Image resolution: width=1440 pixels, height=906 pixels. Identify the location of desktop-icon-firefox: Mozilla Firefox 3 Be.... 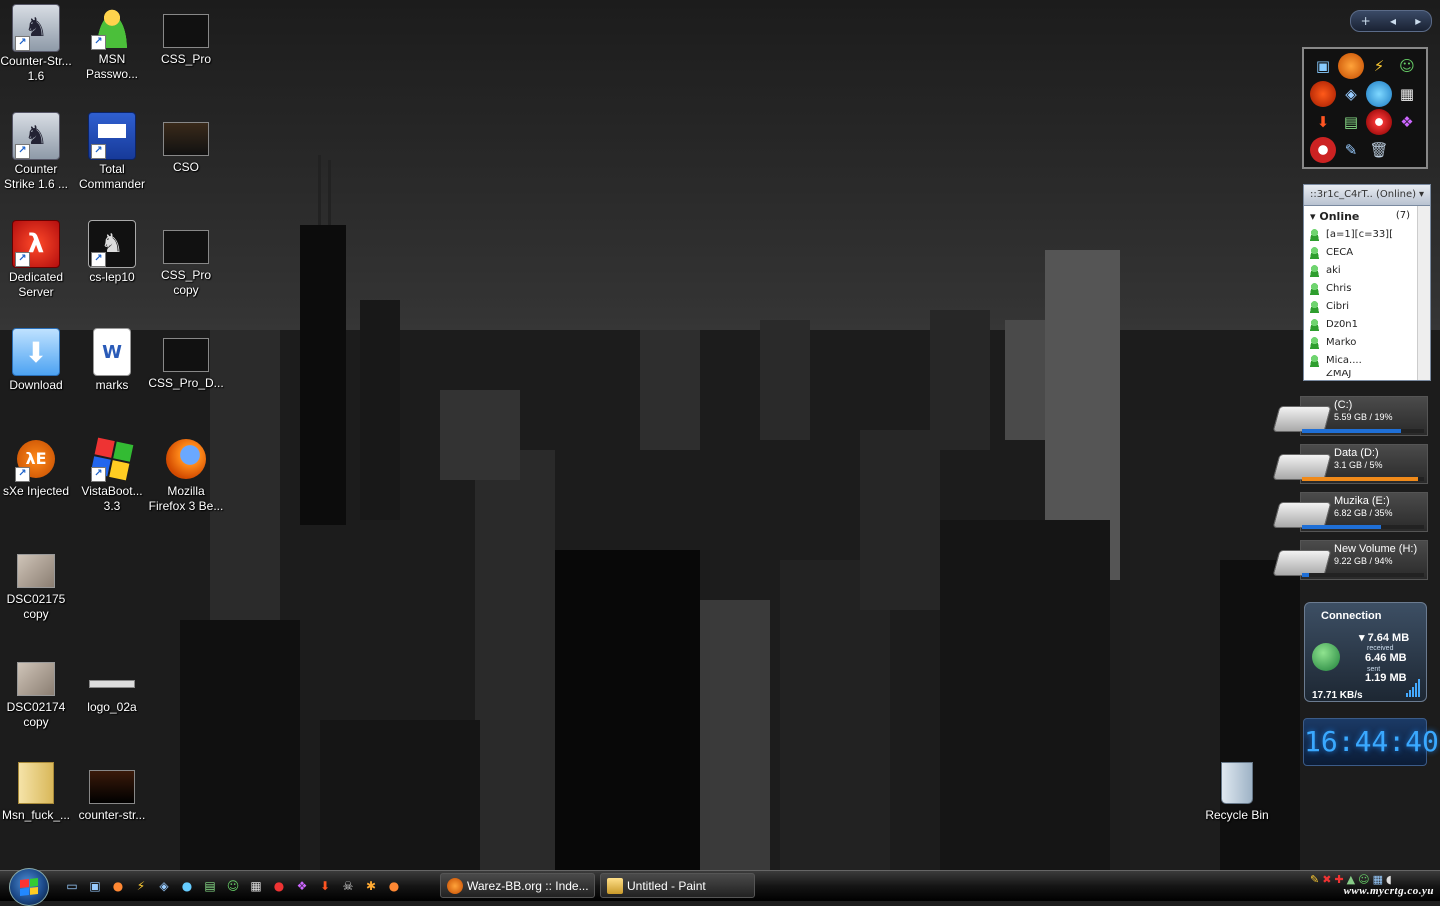
(186, 474).